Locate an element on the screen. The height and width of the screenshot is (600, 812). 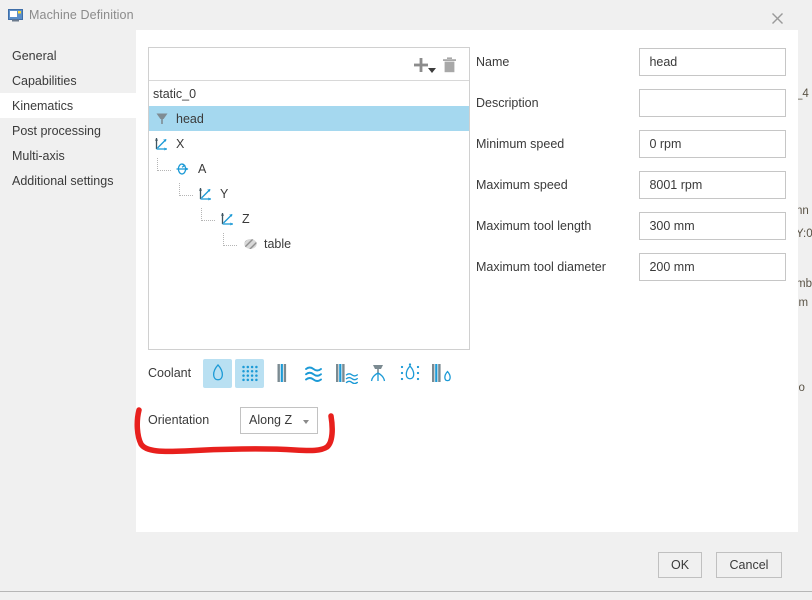
sidebar-item-additional-settings: Additional settings is located at coordinates (68, 180).